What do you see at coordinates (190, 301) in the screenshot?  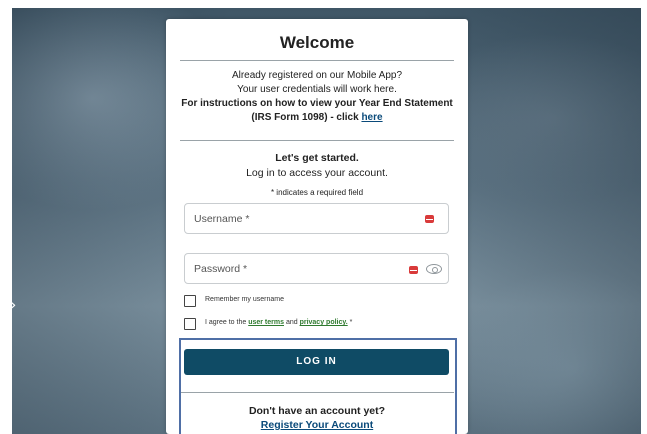 I see `remember-username-checkbox` at bounding box center [190, 301].